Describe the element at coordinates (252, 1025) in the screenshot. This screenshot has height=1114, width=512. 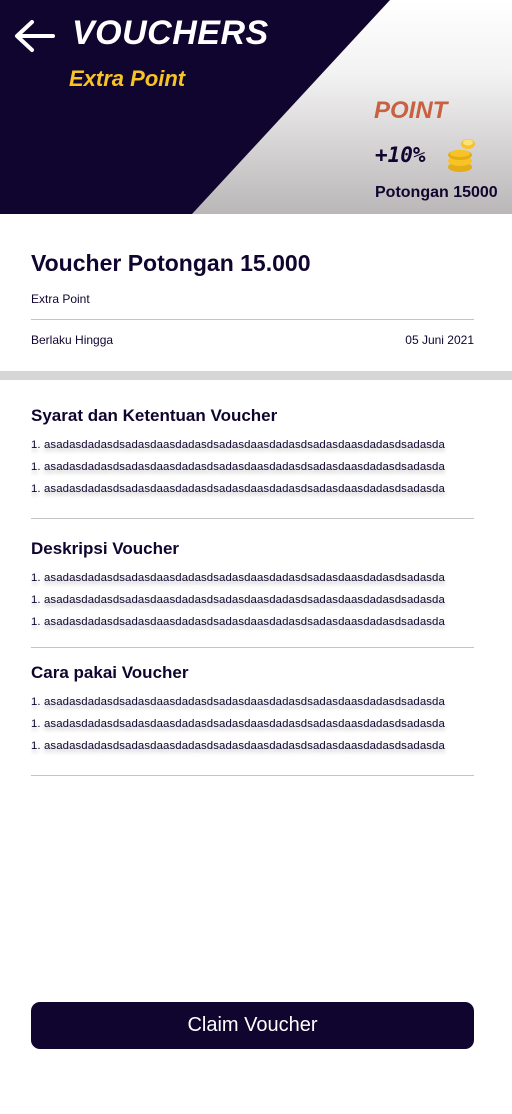
I see `claim-voucher-button: Claim Voucher` at that location.